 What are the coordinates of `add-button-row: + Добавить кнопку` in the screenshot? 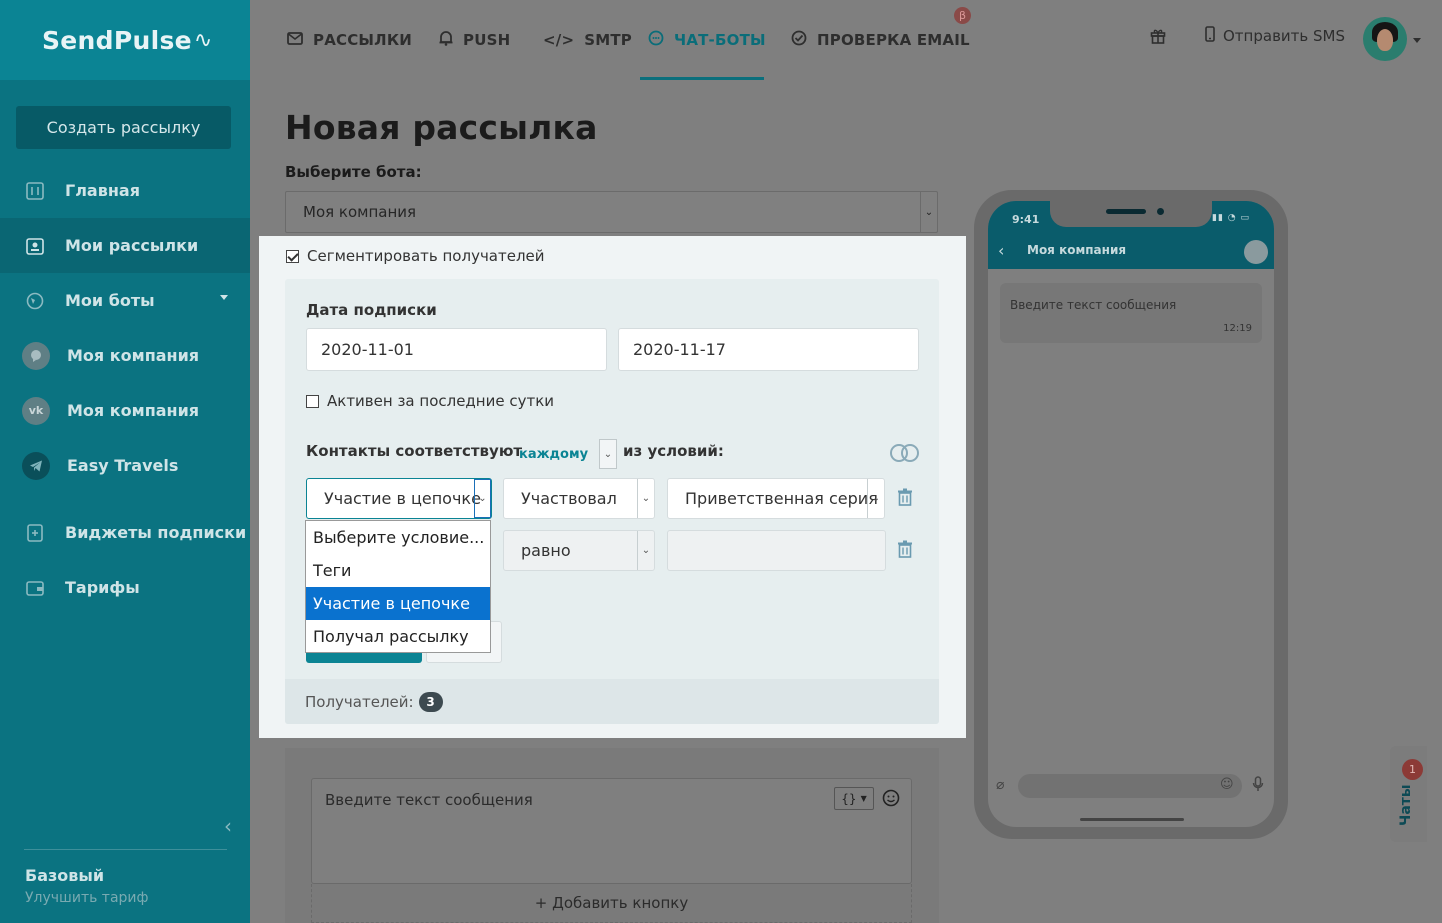 It's located at (611, 903).